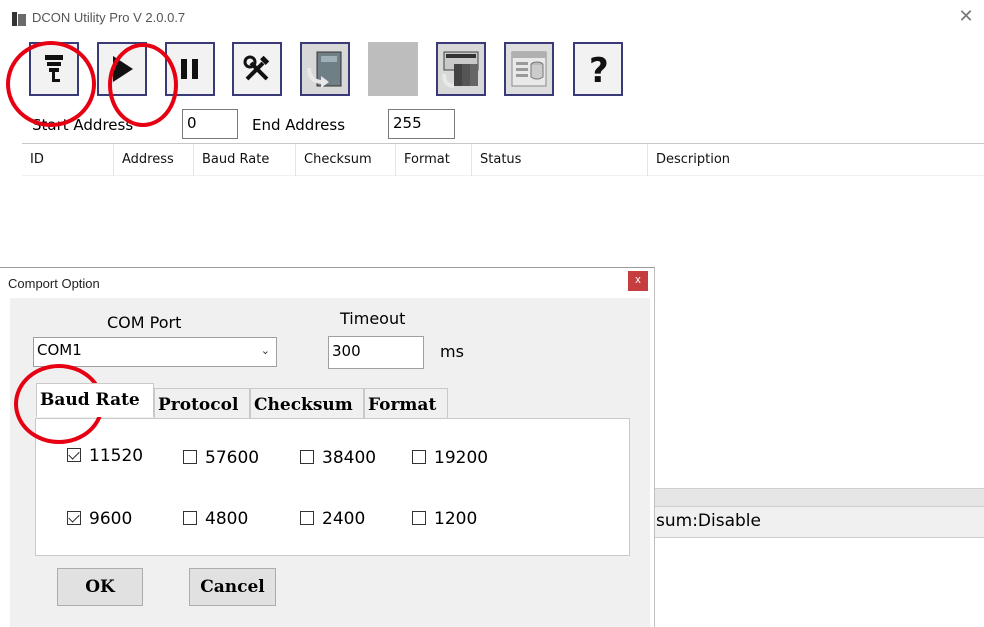 The width and height of the screenshot is (984, 627). Describe the element at coordinates (265, 350) in the screenshot. I see `chevron-down-icon: ⌄` at that location.